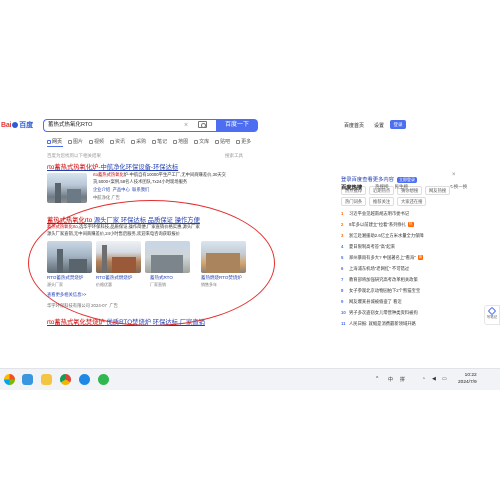  What do you see at coordinates (103, 379) in the screenshot?
I see `wechat-icon` at bounding box center [103, 379].